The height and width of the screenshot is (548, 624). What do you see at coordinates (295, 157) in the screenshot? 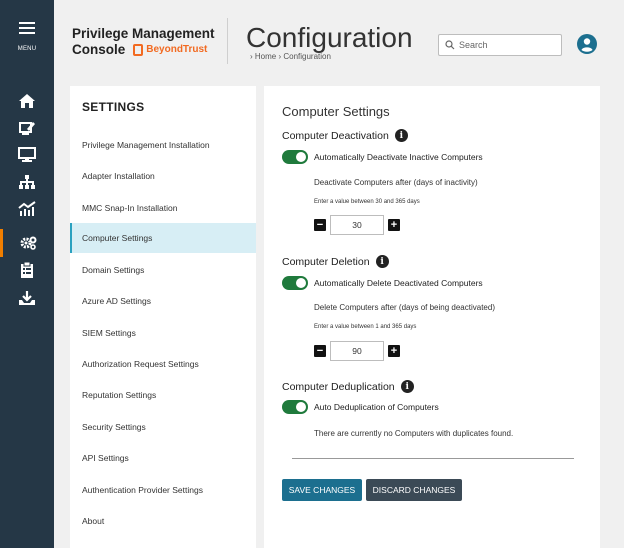
I see `deactivate-toggle` at bounding box center [295, 157].